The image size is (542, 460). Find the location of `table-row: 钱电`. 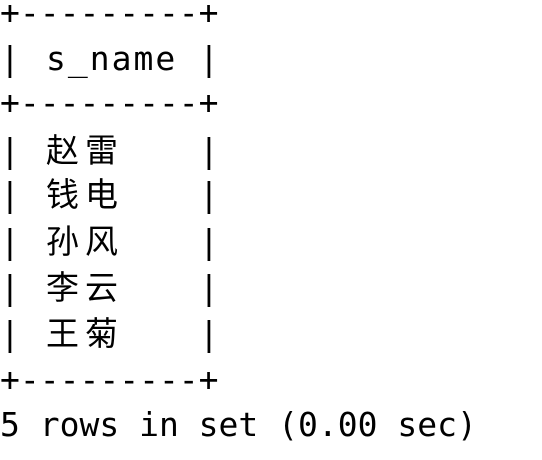

table-row: 钱电 is located at coordinates (85, 194).